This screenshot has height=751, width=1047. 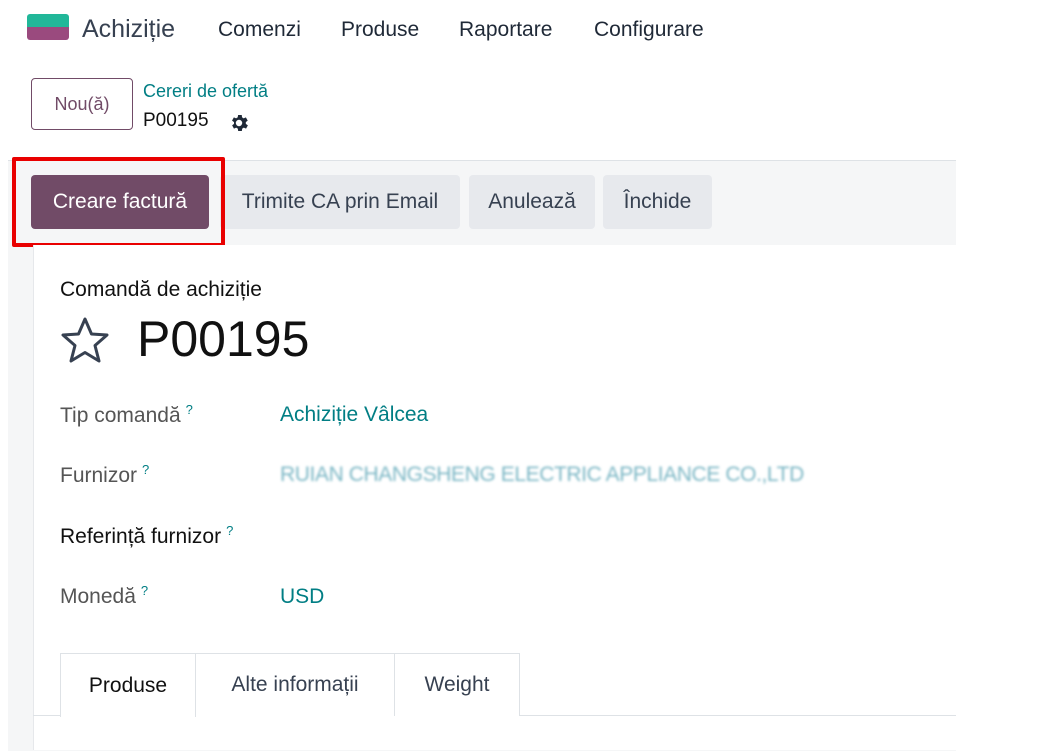 What do you see at coordinates (118, 202) in the screenshot?
I see `highlight-box` at bounding box center [118, 202].